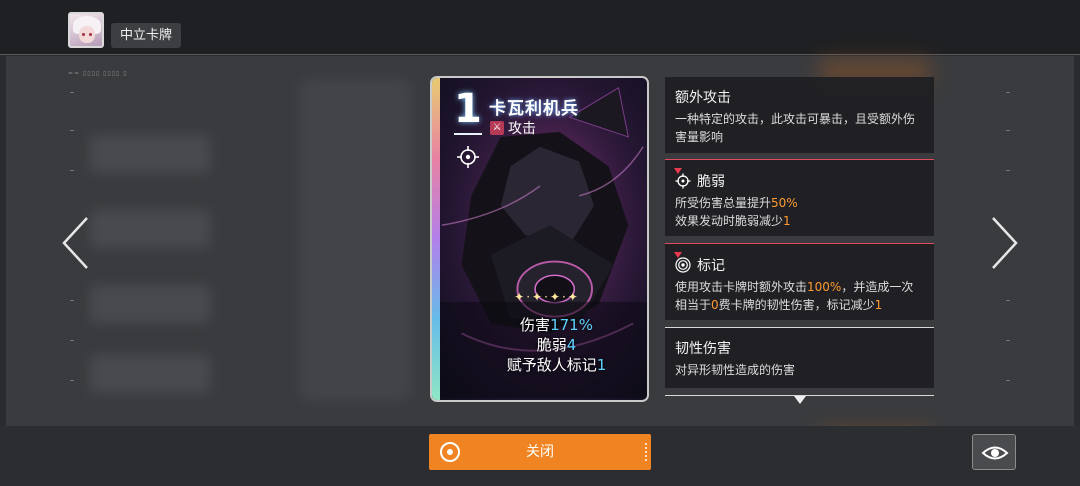  I want to click on panel-title: 标记, so click(711, 266).